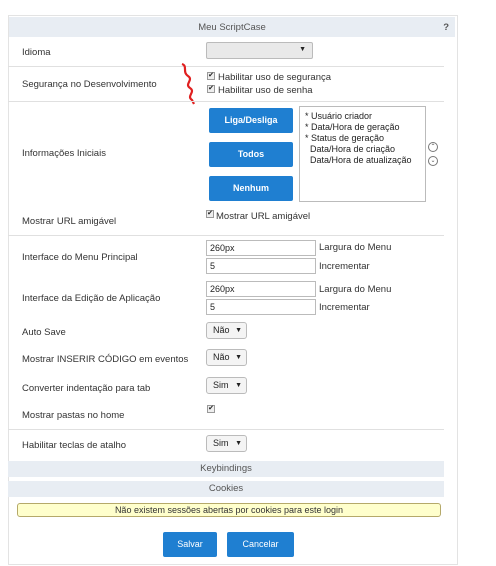 The height and width of the screenshot is (566, 496). Describe the element at coordinates (275, 77) in the screenshot. I see `seguranca-option-label: Habilitar uso de segurança` at that location.